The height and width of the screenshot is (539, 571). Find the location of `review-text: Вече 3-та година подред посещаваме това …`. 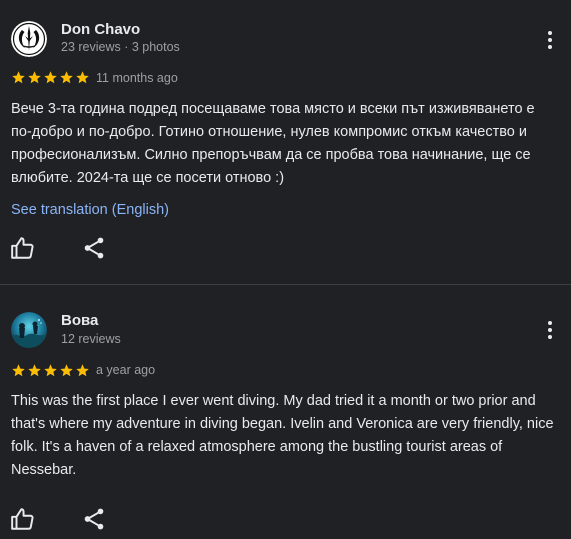

review-text: Вече 3-та година подред посещаваме това … is located at coordinates (273, 143).